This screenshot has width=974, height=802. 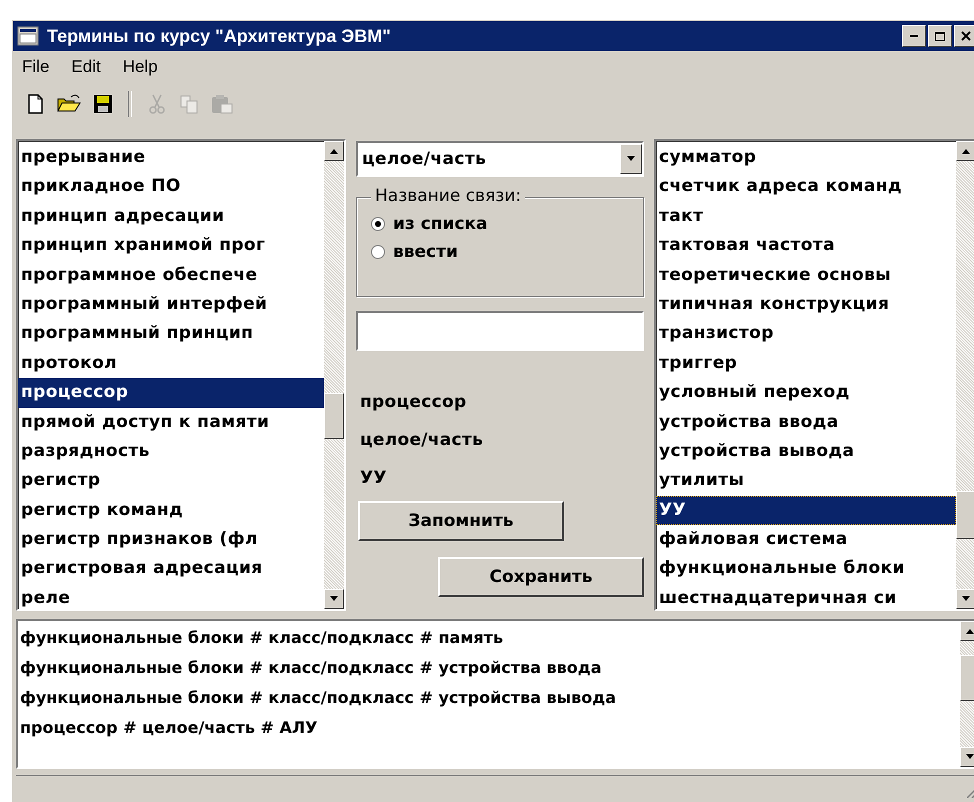 I want to click on save-button: Сохранить, so click(x=541, y=577).